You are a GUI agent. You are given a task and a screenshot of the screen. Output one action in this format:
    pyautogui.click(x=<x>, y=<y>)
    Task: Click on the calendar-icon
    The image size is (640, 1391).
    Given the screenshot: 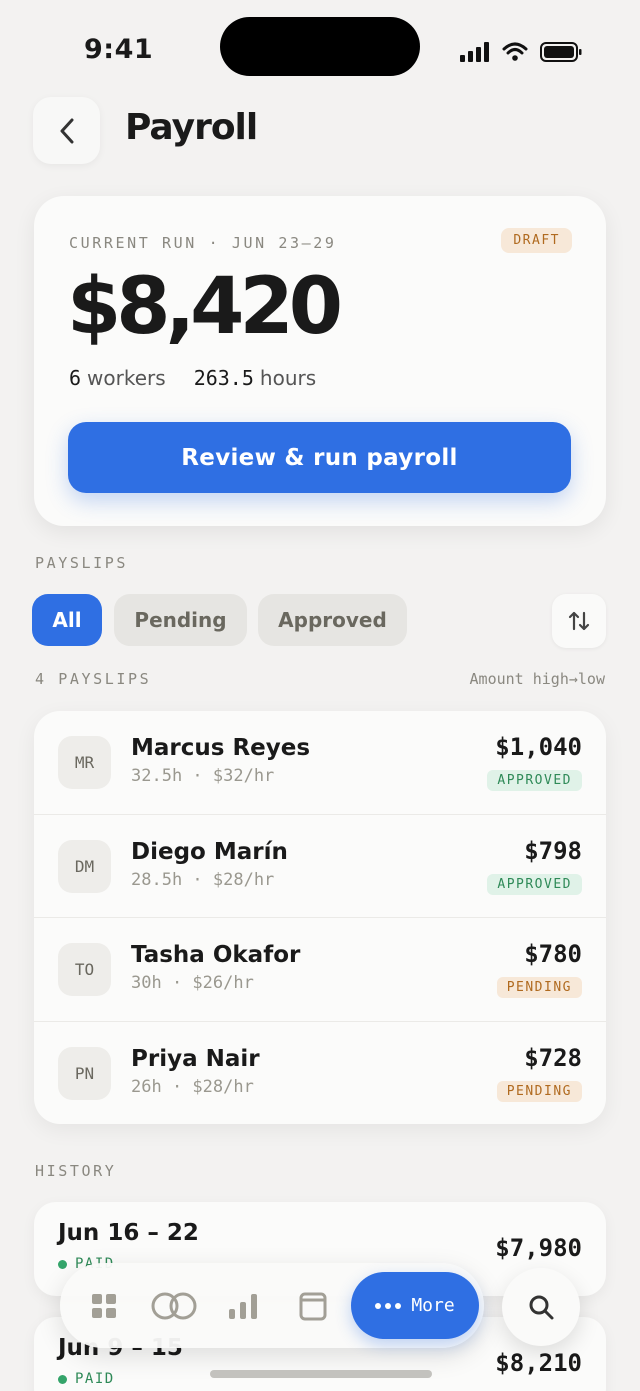 What is the action you would take?
    pyautogui.click(x=313, y=1306)
    